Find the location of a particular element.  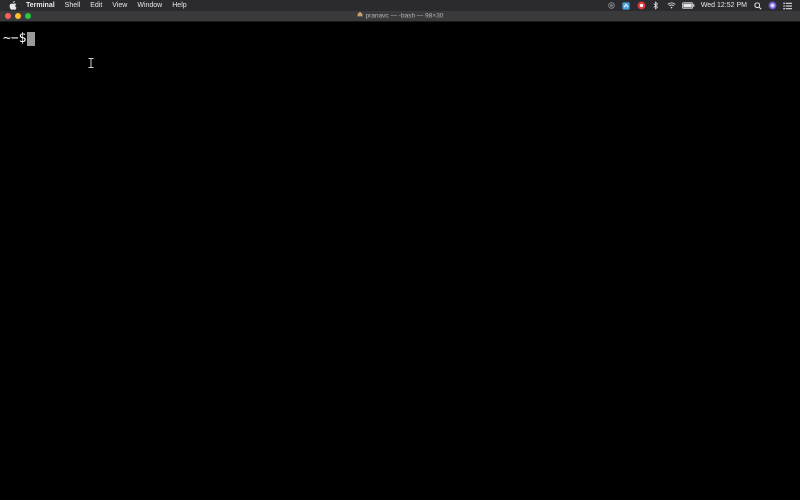

menu-edit: Edit is located at coordinates (96, 5).